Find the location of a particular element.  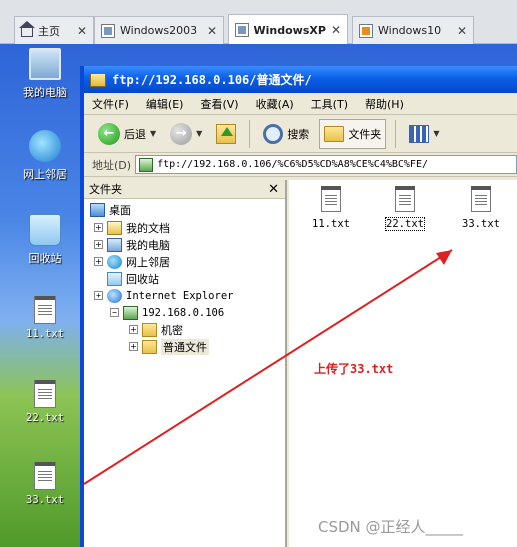

views-button: ▼ is located at coordinates (424, 134).